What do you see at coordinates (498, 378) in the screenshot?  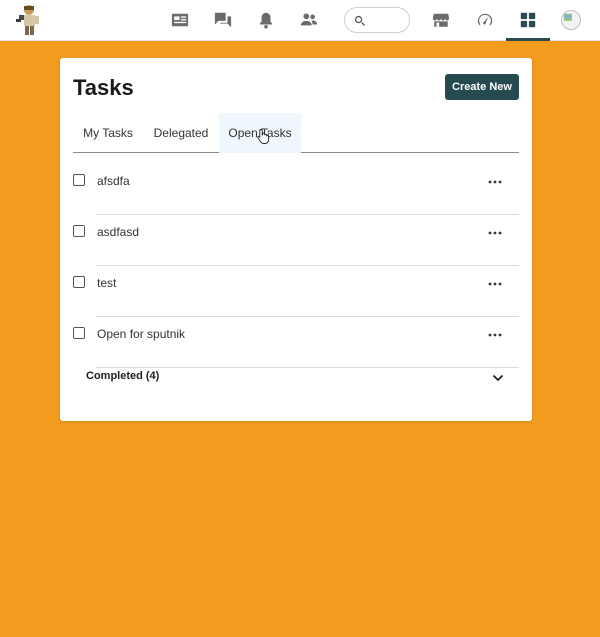 I see `chevron-down-icon` at bounding box center [498, 378].